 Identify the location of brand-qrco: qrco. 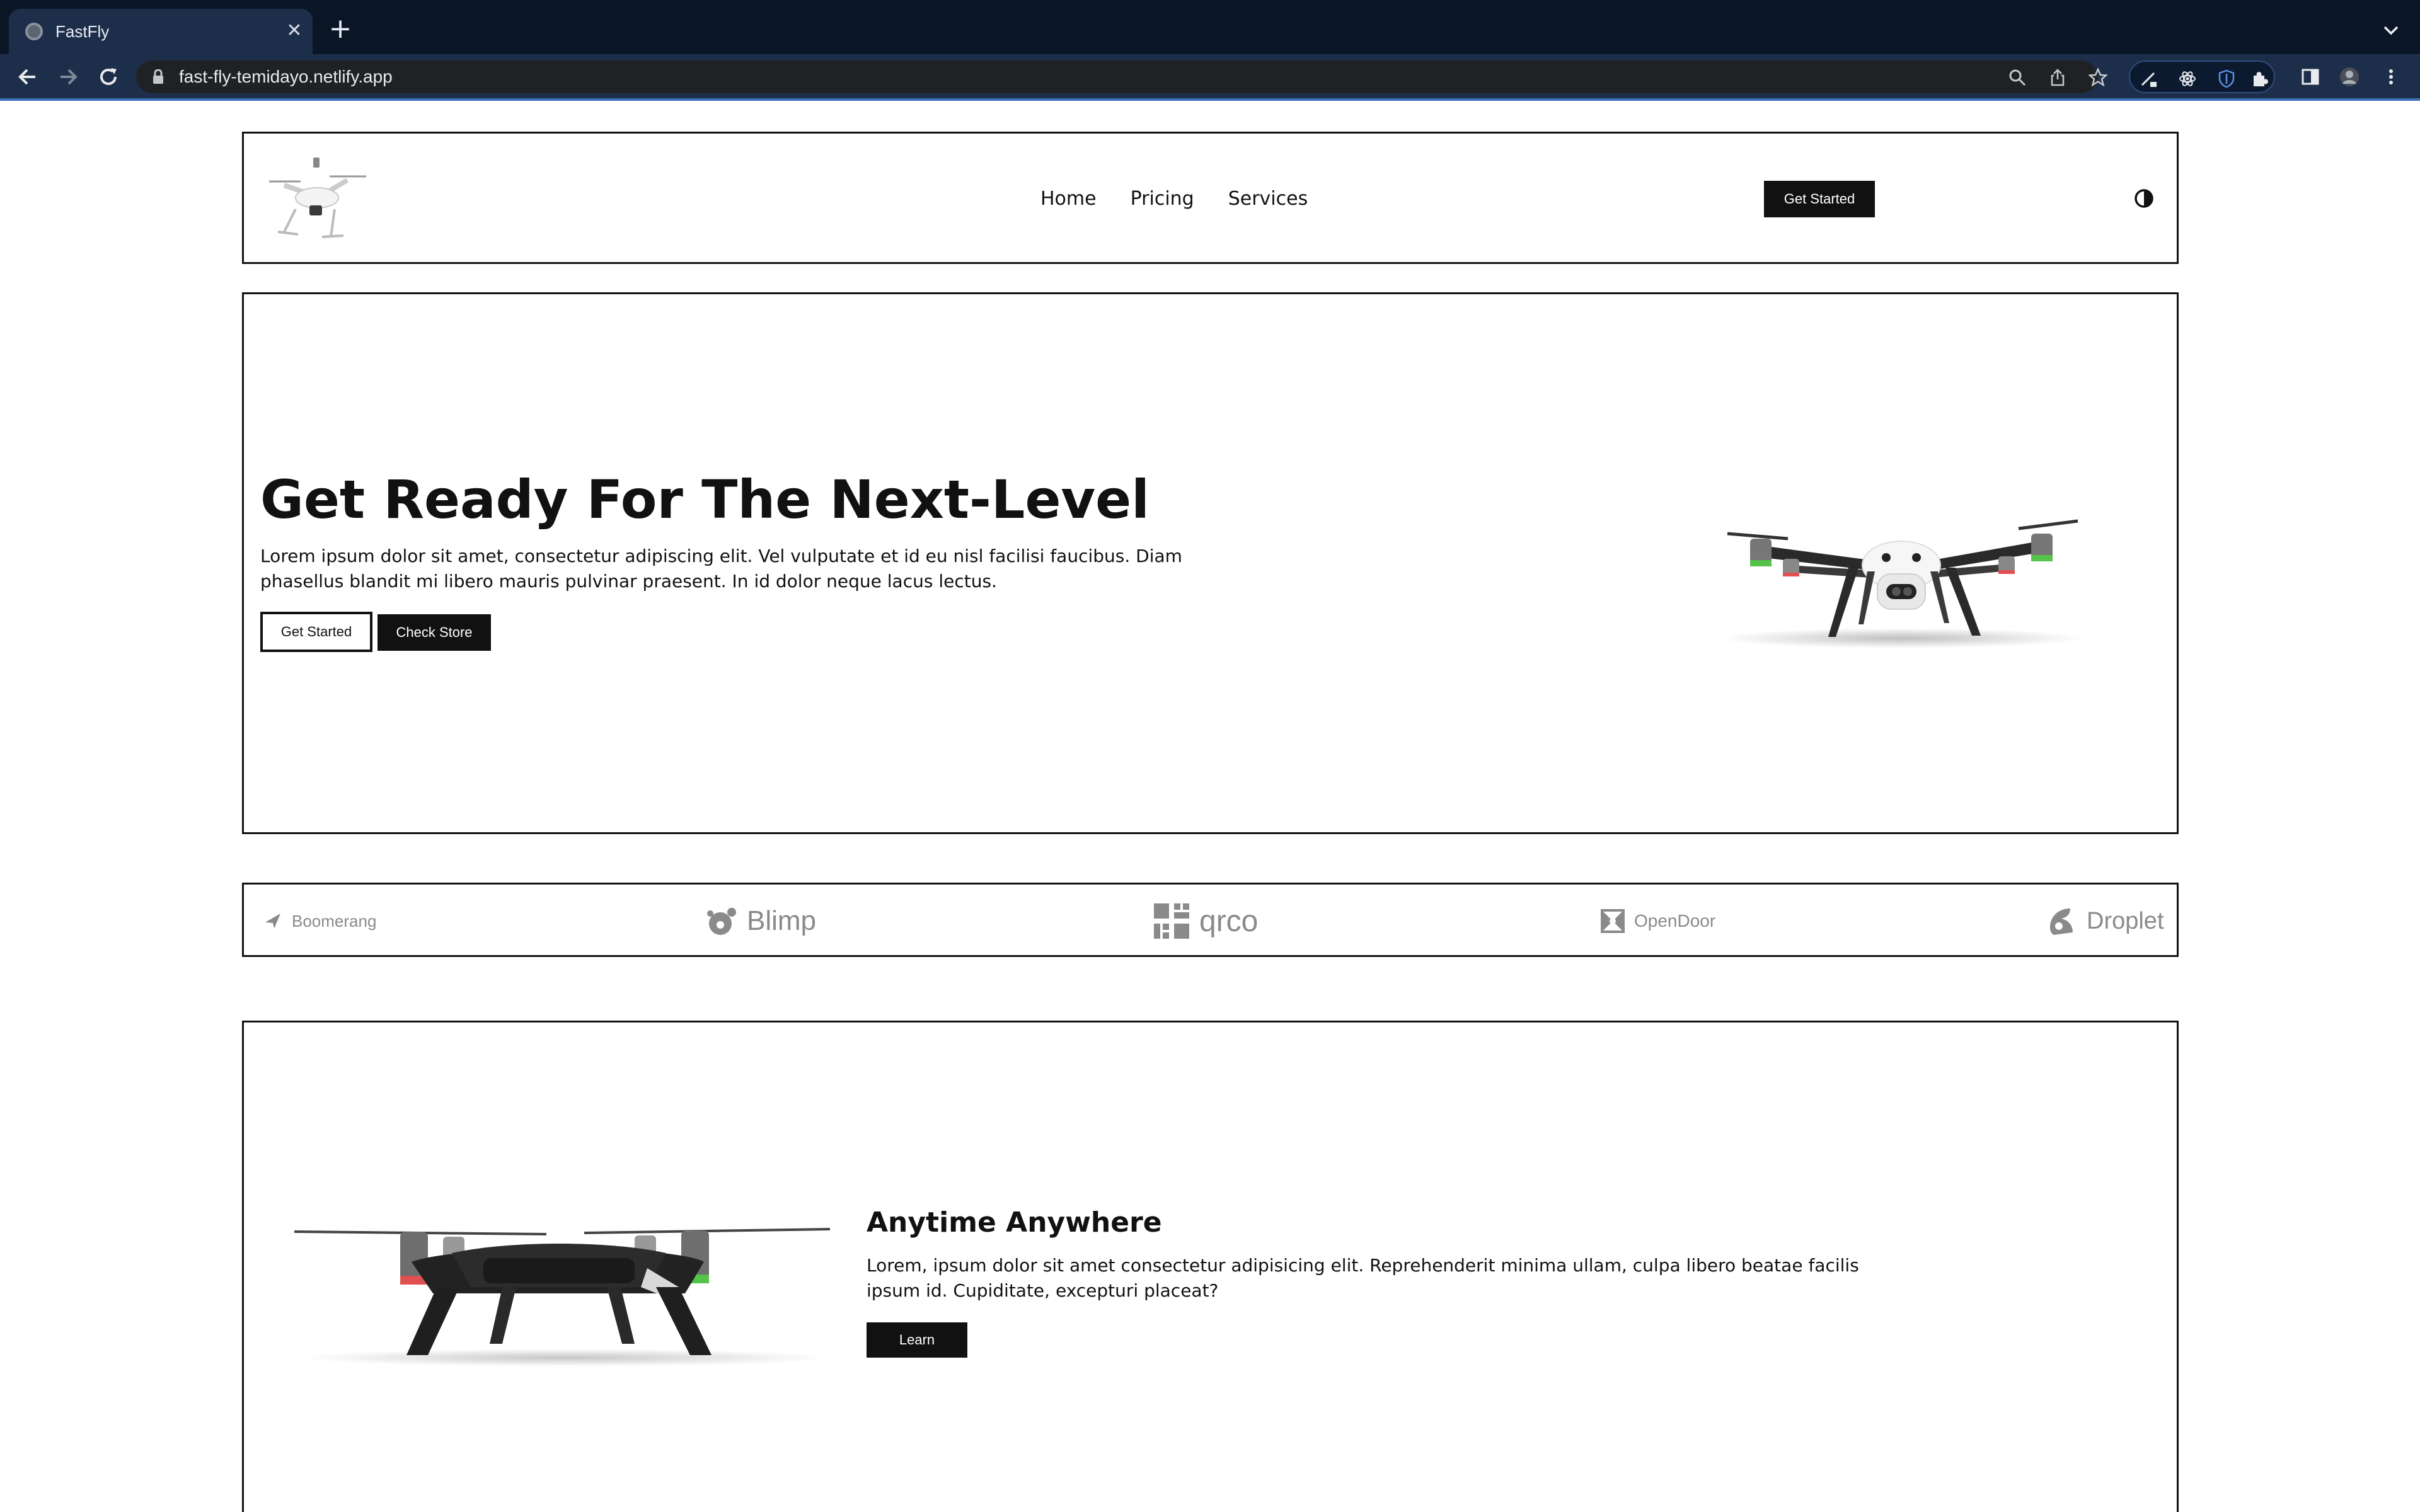
(1205, 921).